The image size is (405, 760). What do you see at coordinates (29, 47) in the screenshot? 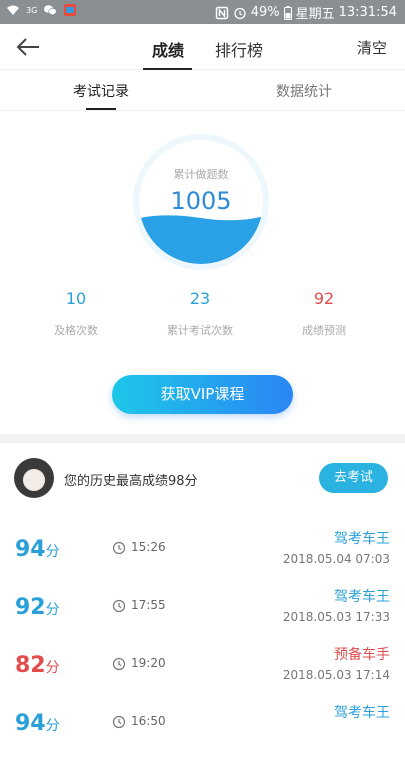
I see `back-arrow-icon` at bounding box center [29, 47].